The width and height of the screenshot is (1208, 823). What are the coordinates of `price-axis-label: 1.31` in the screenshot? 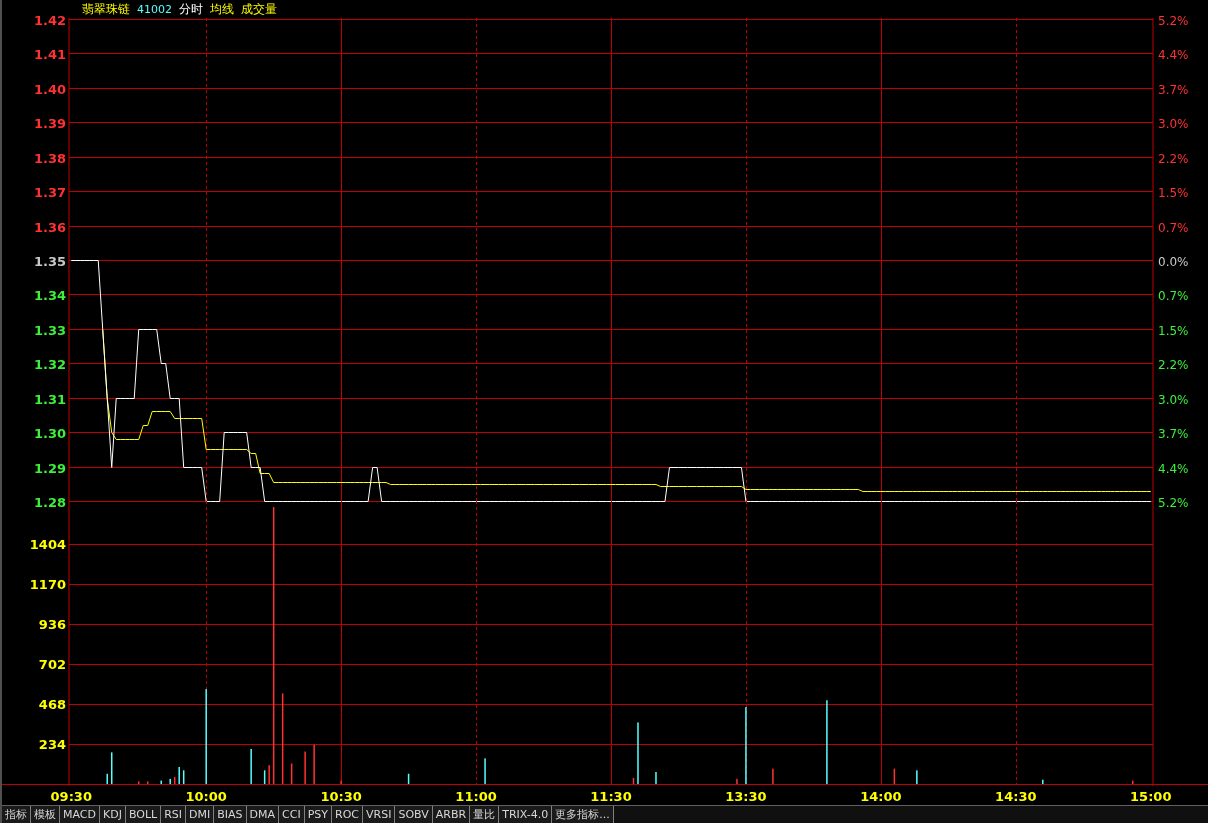 It's located at (49, 399).